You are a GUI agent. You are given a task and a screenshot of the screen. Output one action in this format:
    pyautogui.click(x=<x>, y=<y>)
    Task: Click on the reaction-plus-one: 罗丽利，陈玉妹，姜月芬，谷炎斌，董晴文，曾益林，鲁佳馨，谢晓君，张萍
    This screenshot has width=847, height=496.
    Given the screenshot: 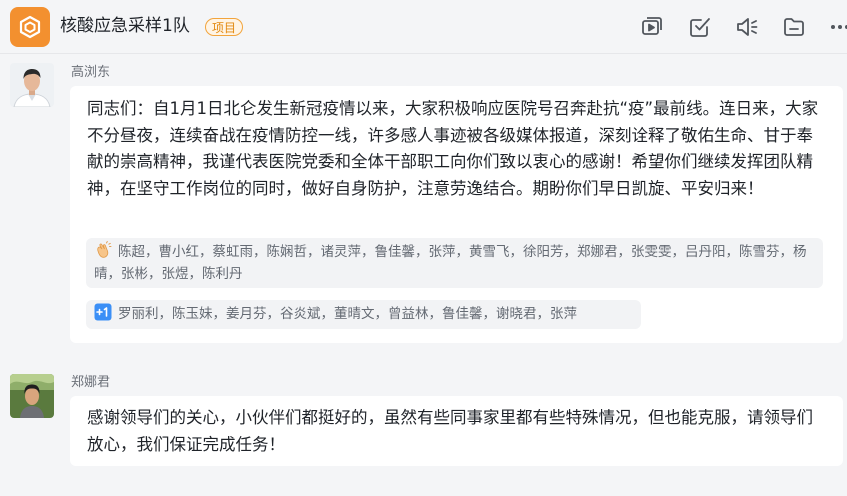 What is the action you would take?
    pyautogui.click(x=363, y=314)
    